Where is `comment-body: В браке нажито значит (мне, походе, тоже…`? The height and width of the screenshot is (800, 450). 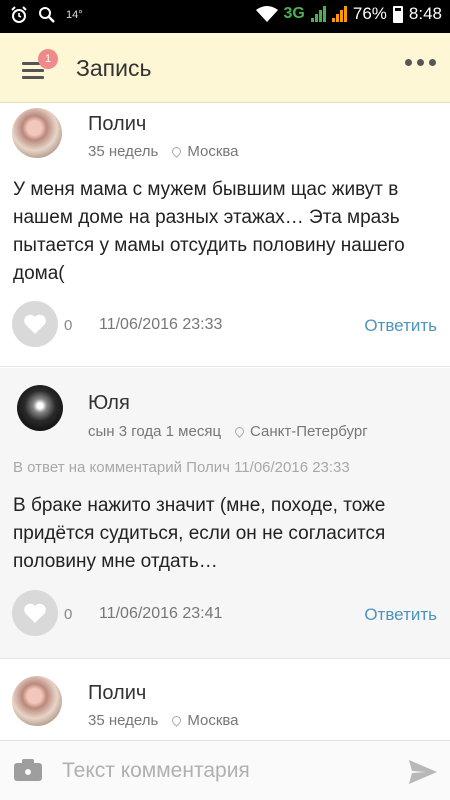 comment-body: В браке нажито значит (мне, походе, тоже… is located at coordinates (199, 533).